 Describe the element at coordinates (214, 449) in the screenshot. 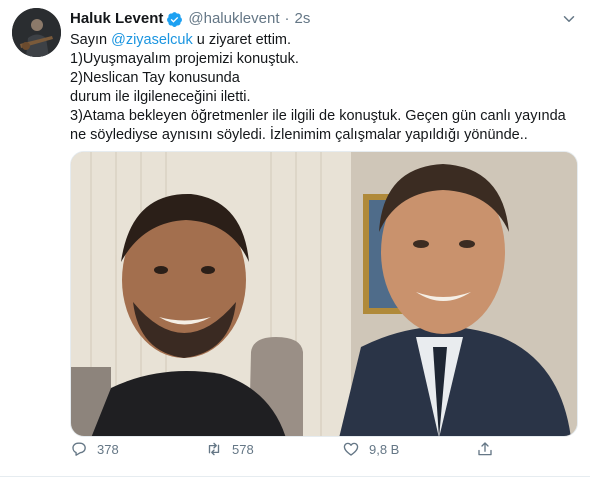

I see `retweet-icon` at that location.